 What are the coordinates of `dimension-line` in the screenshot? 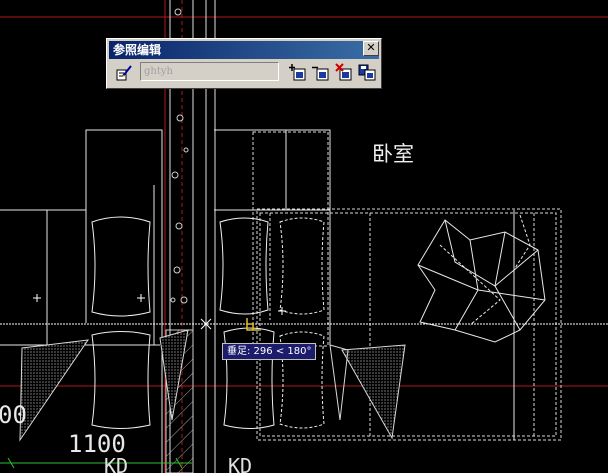 It's located at (96, 463).